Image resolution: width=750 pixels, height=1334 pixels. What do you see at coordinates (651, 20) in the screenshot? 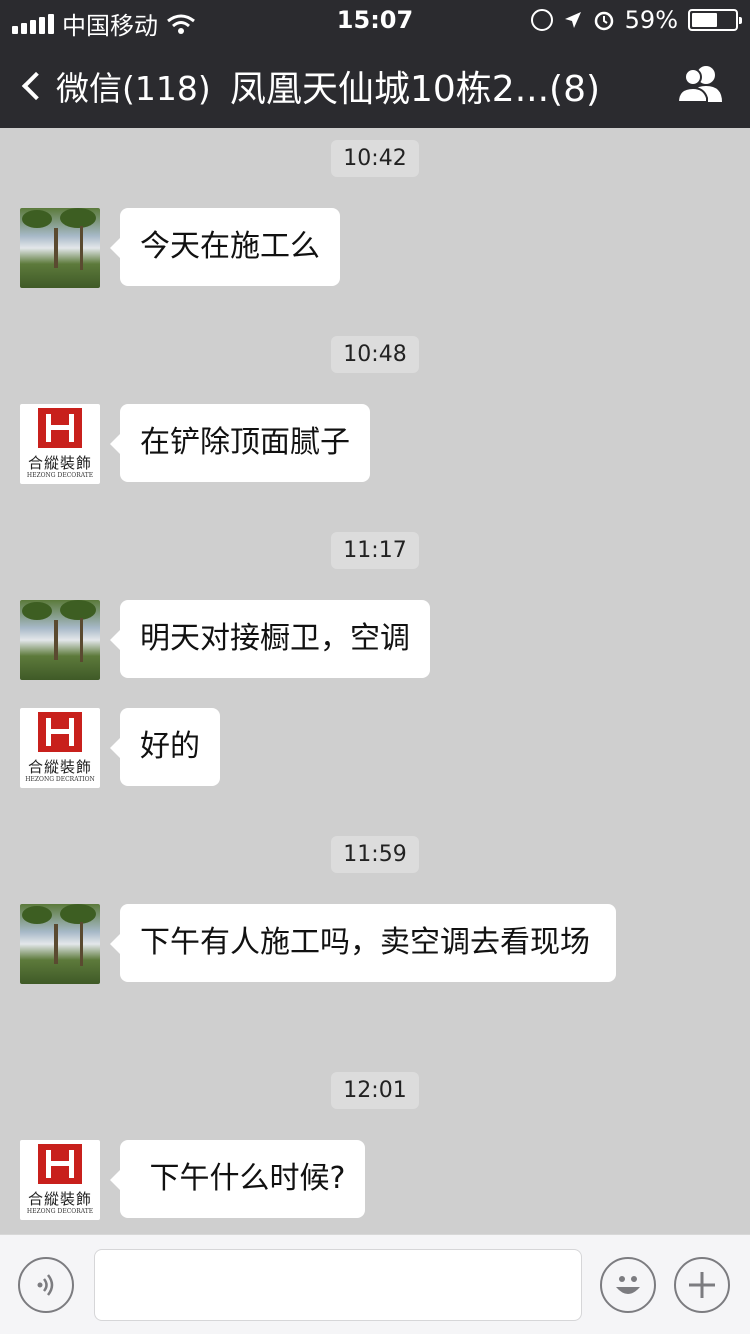
I see `battery-percent: 59%` at bounding box center [651, 20].